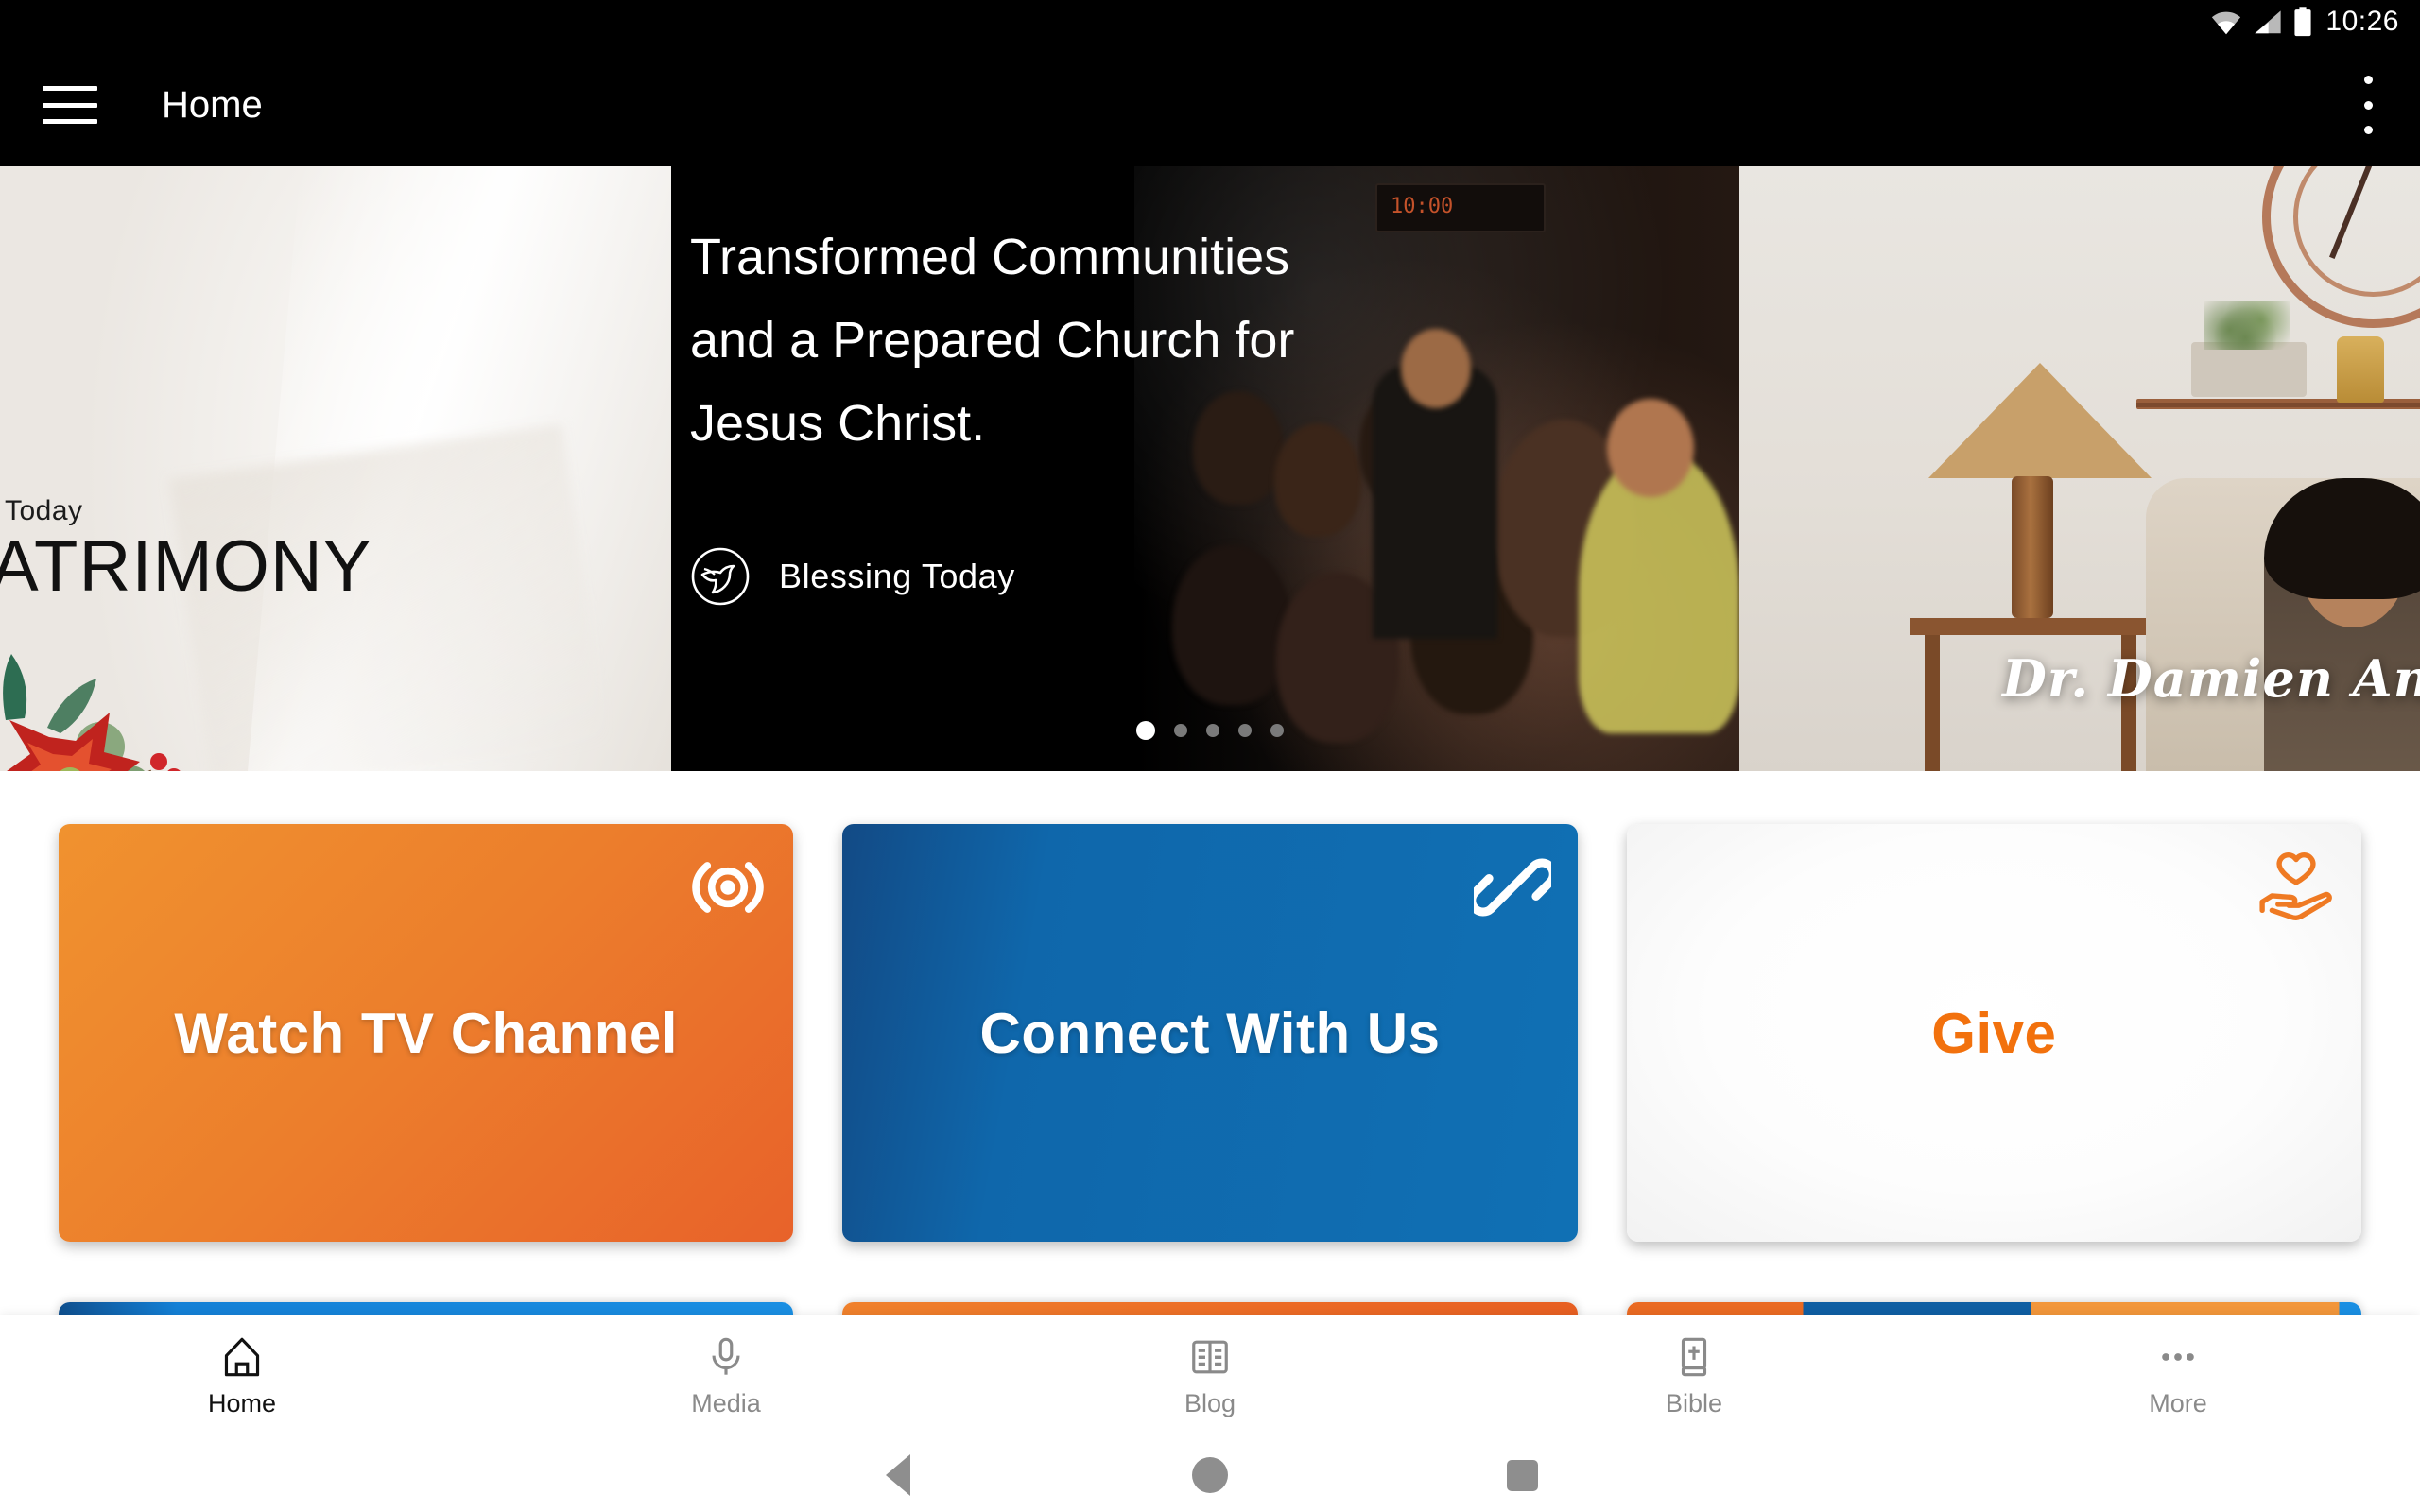  I want to click on wifi-icon, so click(2226, 23).